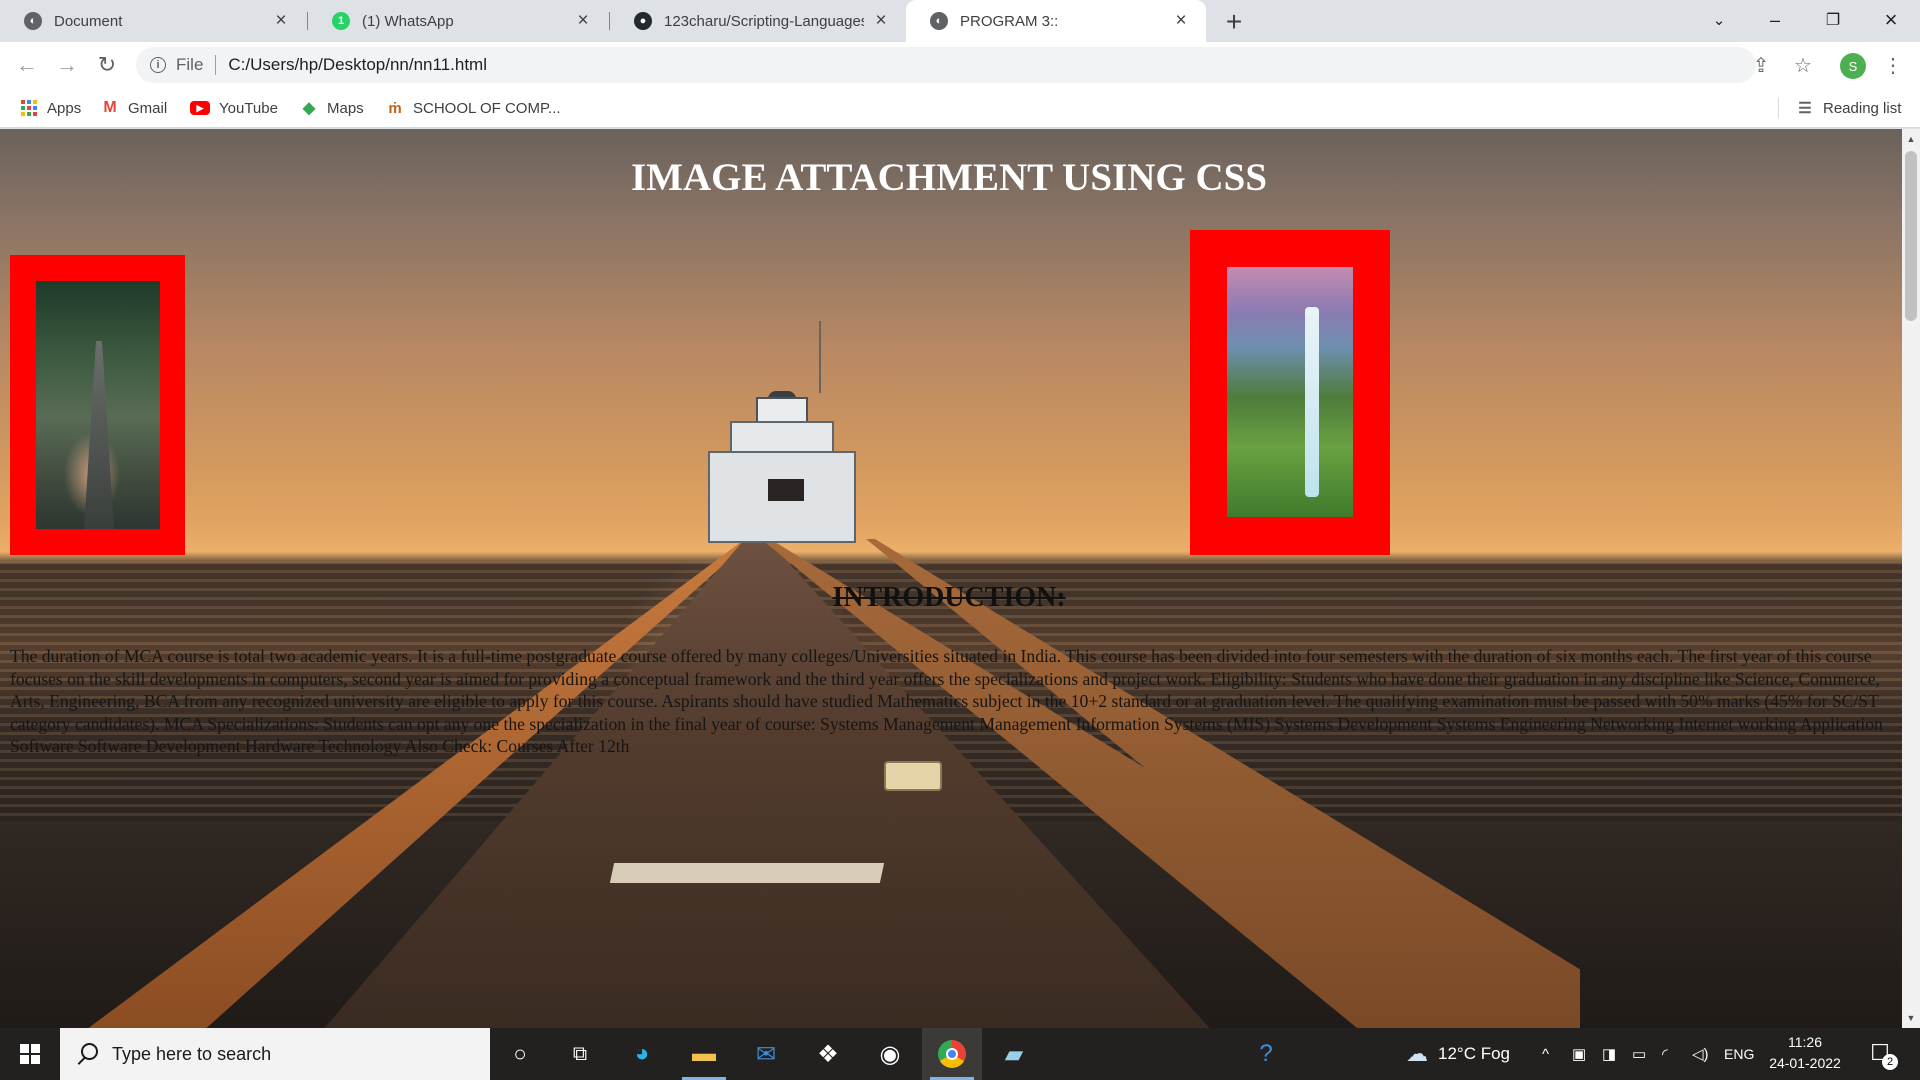  What do you see at coordinates (1739, 1054) in the screenshot?
I see `language-indicator: ENG` at bounding box center [1739, 1054].